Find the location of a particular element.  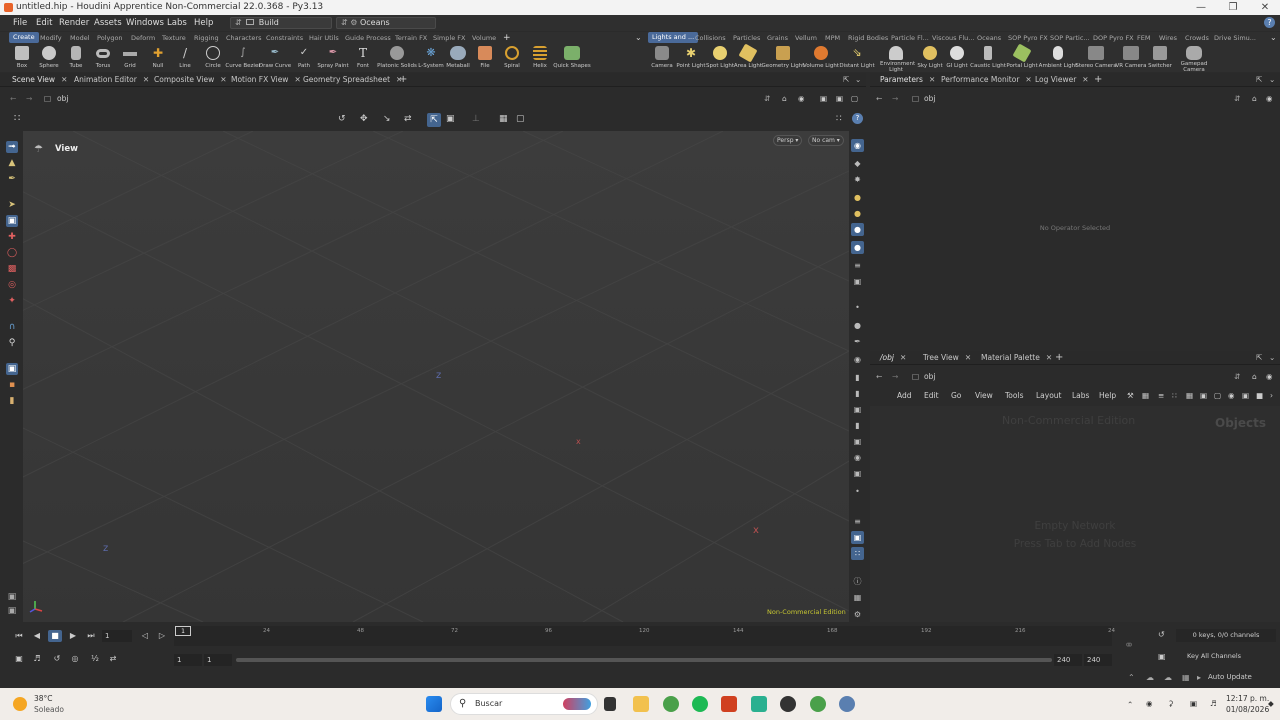

weather-temp: 38°C is located at coordinates (43, 698).